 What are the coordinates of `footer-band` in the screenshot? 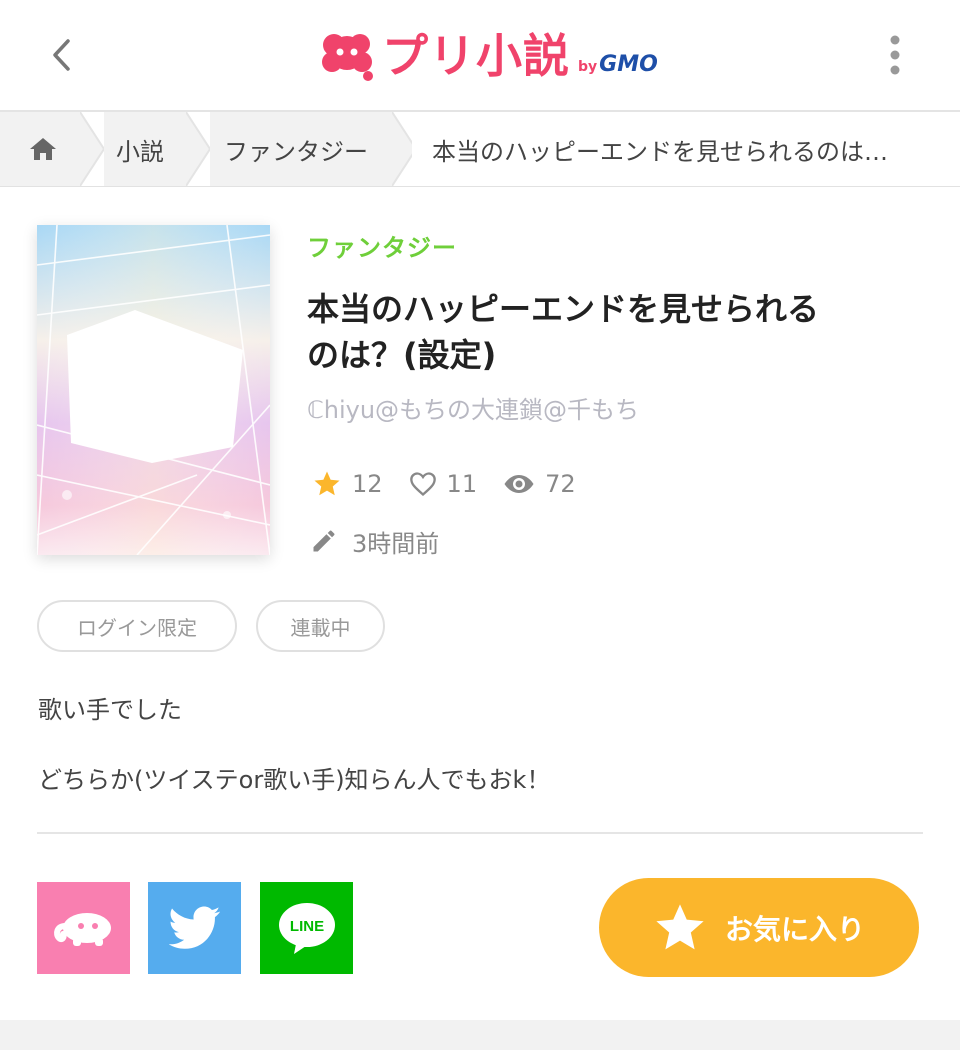 It's located at (480, 1035).